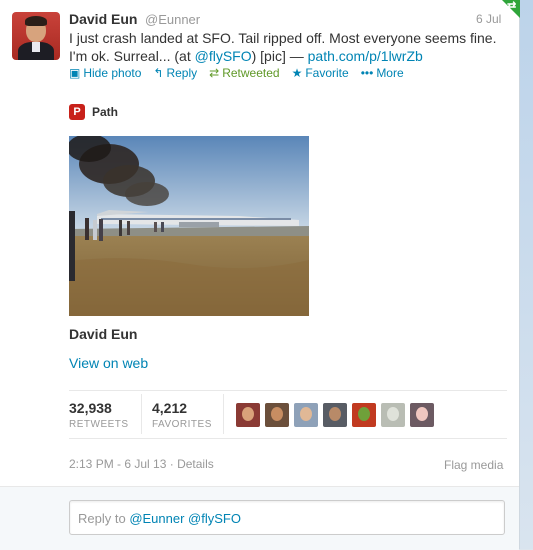 This screenshot has height=550, width=533. What do you see at coordinates (367, 73) in the screenshot?
I see `more-dots-icon: •••` at bounding box center [367, 73].